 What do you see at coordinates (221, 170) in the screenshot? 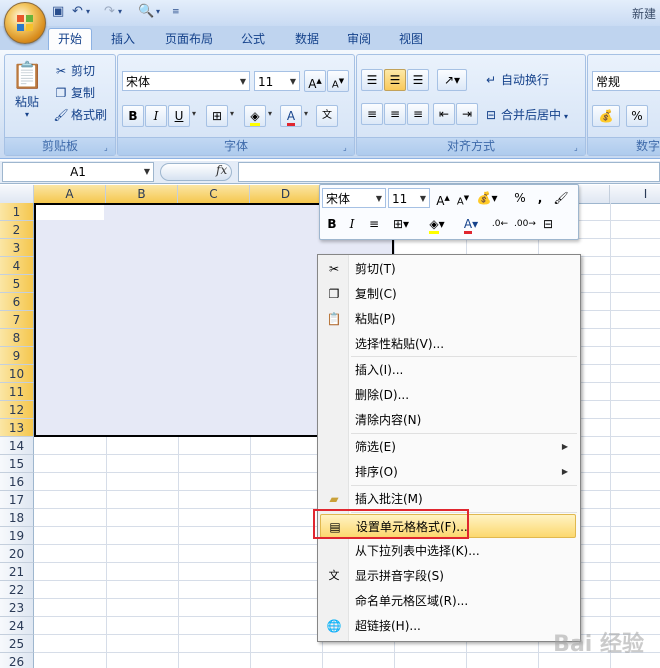
I see `insert-function-button: fx` at bounding box center [221, 170].